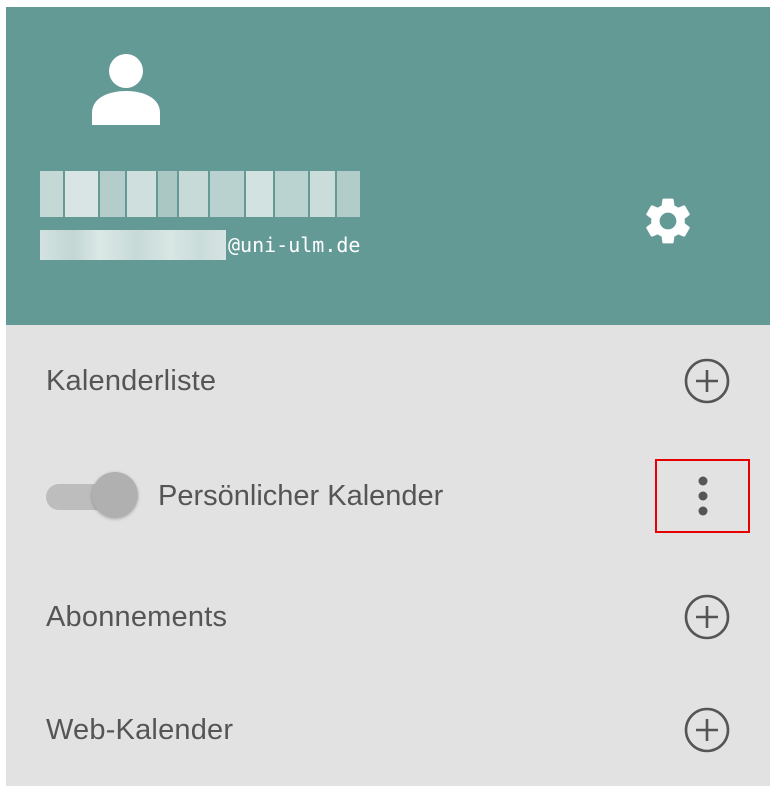 This screenshot has width=771, height=793. Describe the element at coordinates (388, 617) in the screenshot. I see `subscriptions-section: Abonnements` at that location.